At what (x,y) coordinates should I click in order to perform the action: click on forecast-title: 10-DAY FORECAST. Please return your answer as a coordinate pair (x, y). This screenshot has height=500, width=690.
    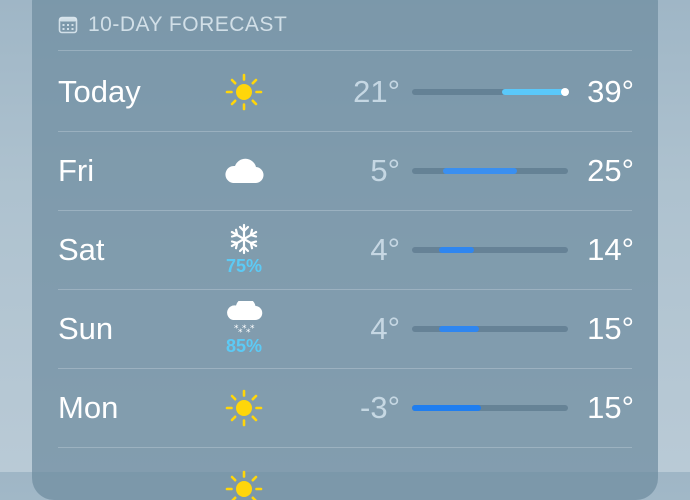
    Looking at the image, I should click on (188, 24).